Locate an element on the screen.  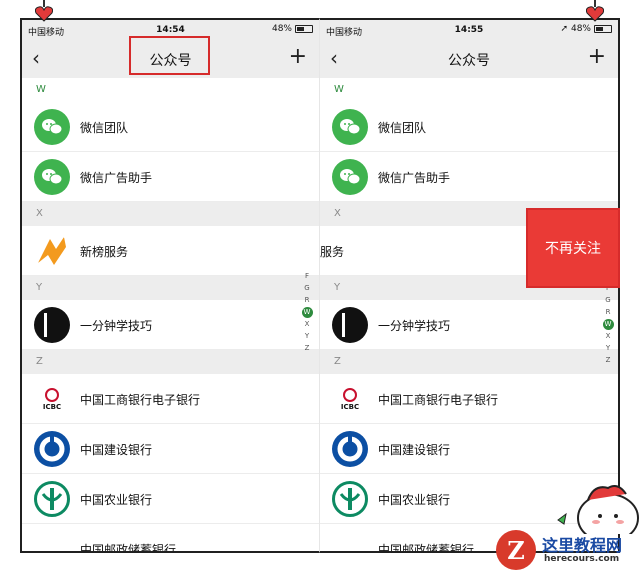
site-url: herecours.com is located at coordinates (582, 559).